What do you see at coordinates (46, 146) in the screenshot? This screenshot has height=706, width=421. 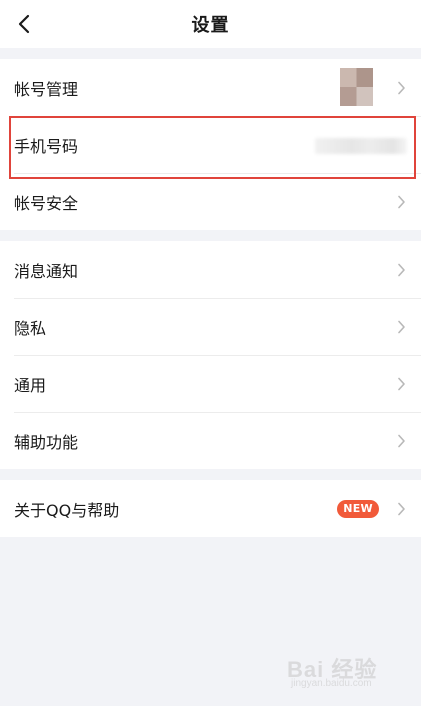 I see `row-label: 手机号码` at bounding box center [46, 146].